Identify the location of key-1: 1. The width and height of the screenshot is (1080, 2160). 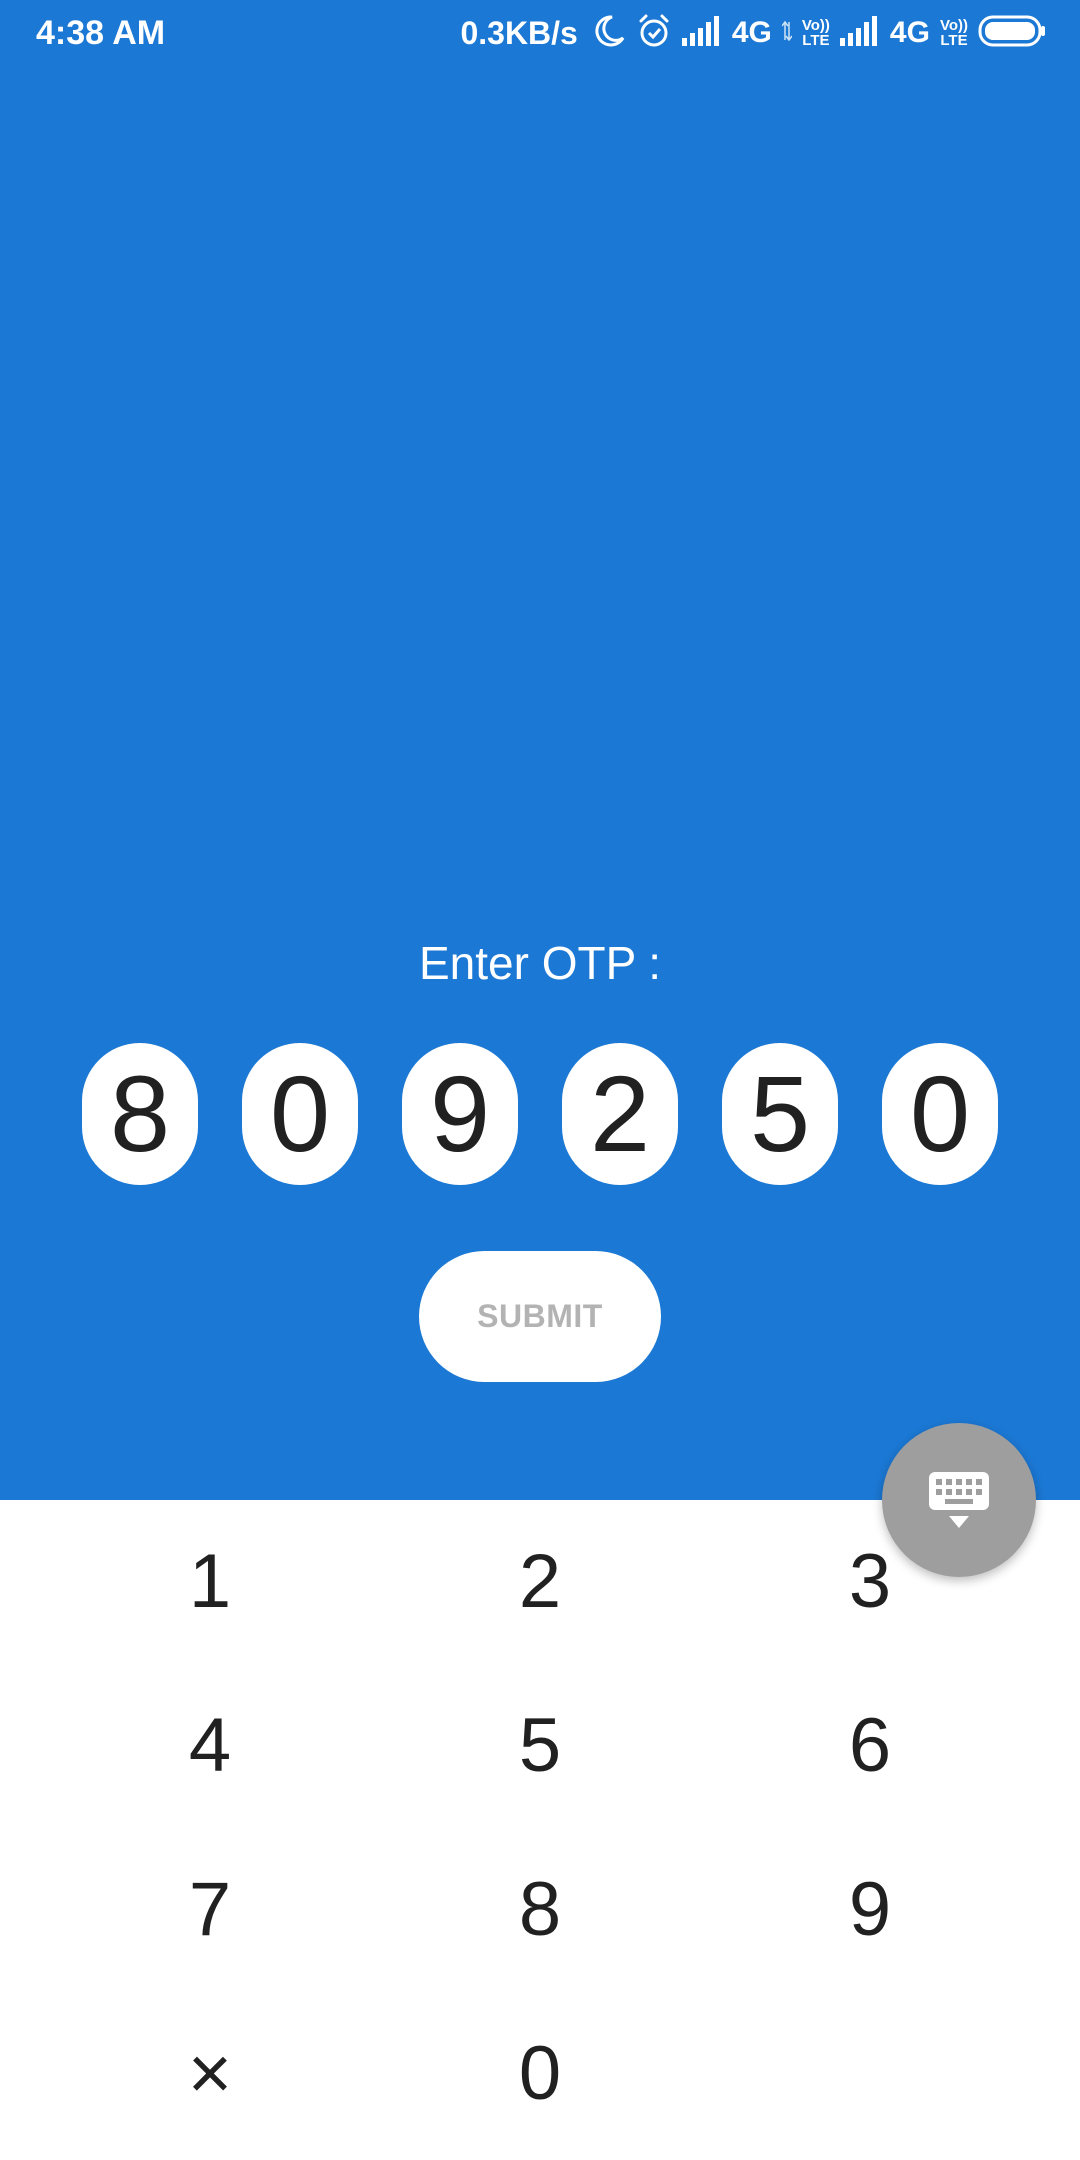
(210, 1582).